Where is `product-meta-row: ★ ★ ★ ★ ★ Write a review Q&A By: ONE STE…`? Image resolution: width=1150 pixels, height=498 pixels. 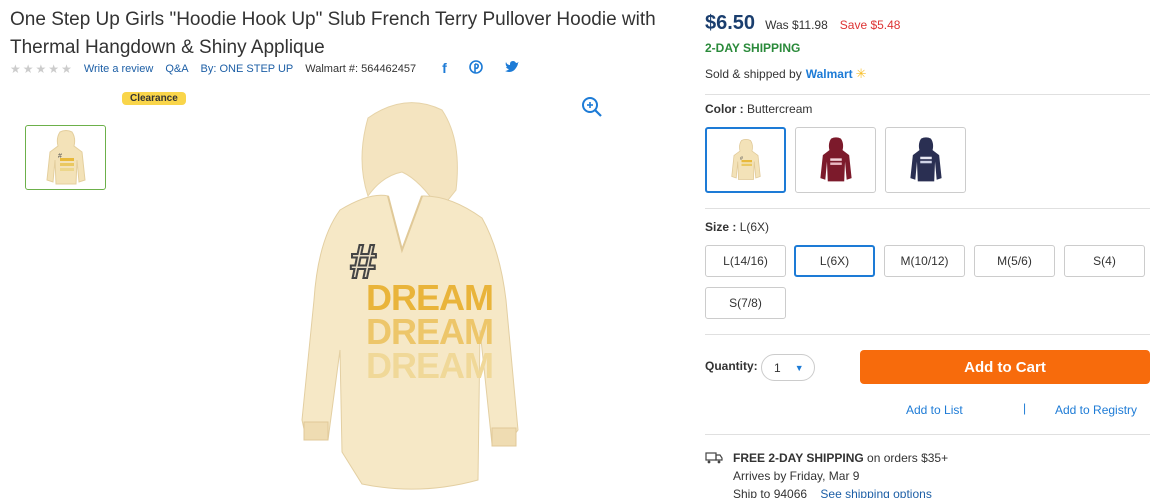
product-meta-row: ★ ★ ★ ★ ★ Write a review Q&A By: ONE STE… is located at coordinates (265, 68).